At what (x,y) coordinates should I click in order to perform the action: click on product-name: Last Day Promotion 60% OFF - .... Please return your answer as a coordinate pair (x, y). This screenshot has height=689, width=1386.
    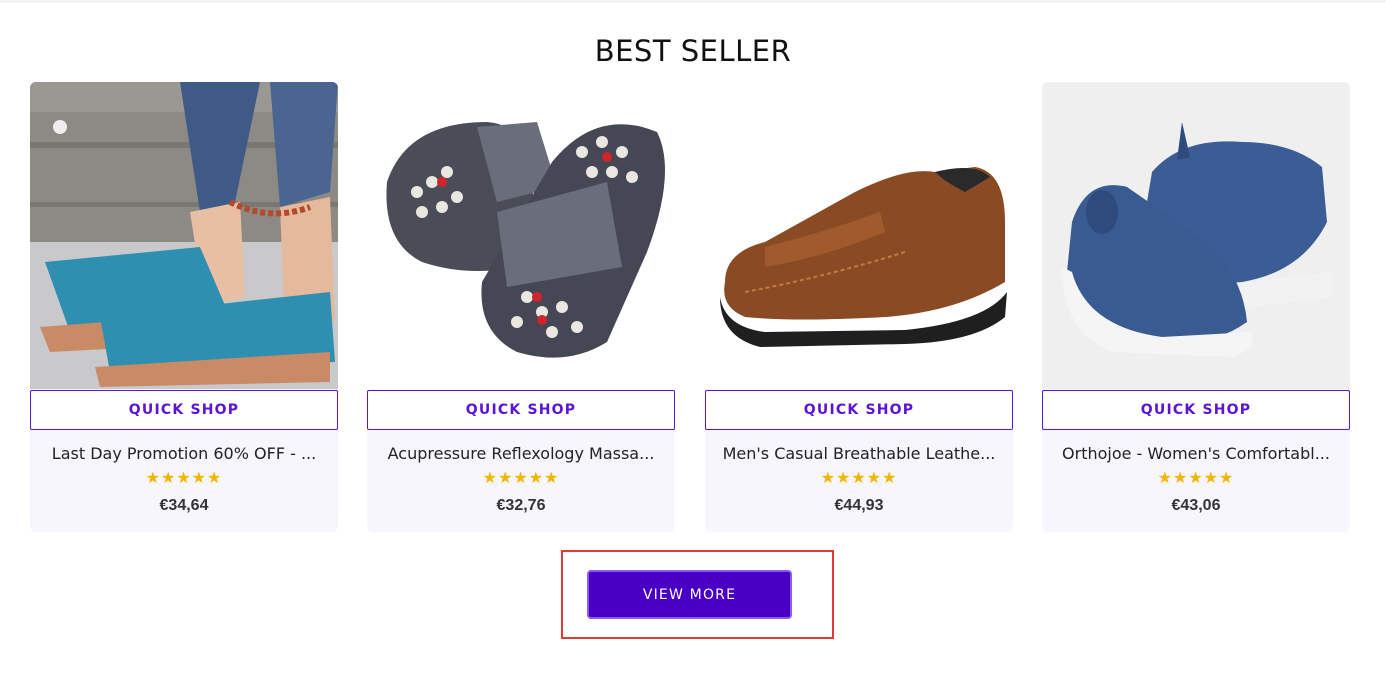
    Looking at the image, I should click on (184, 453).